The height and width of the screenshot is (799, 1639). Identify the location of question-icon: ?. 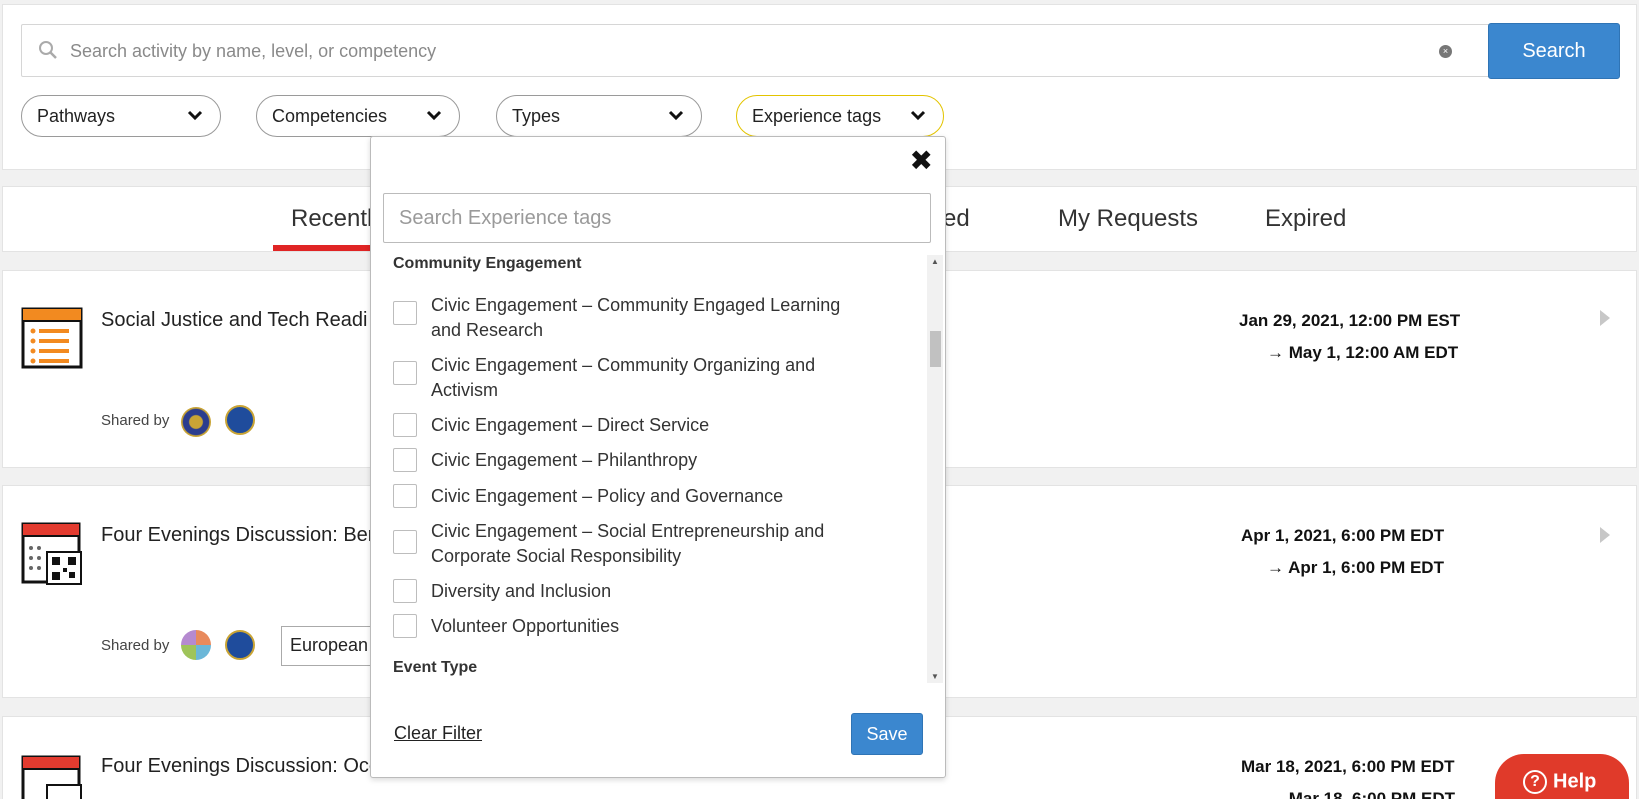
(1535, 782).